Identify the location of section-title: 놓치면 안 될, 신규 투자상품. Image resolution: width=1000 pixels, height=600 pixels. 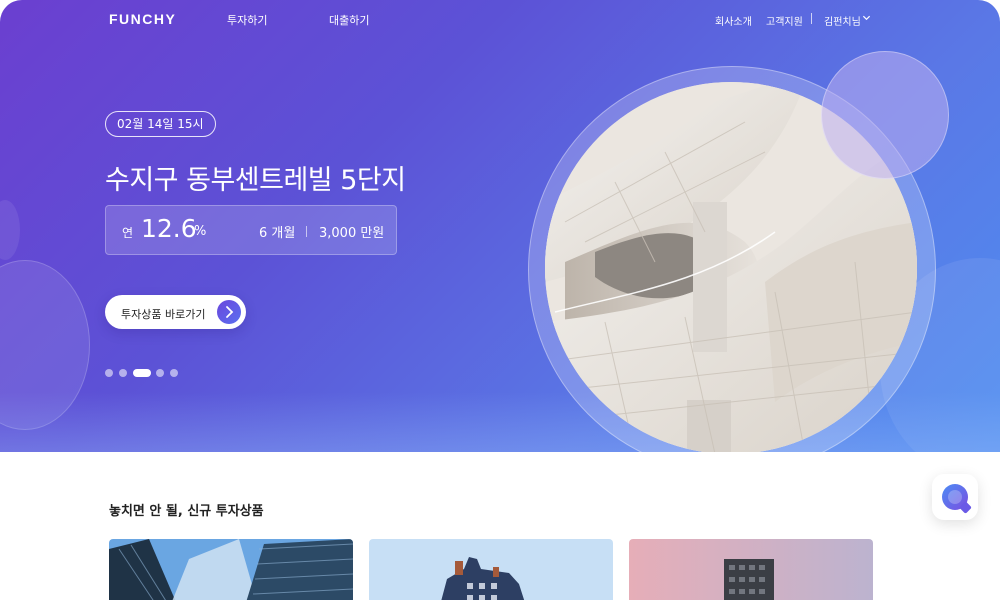
(186, 511).